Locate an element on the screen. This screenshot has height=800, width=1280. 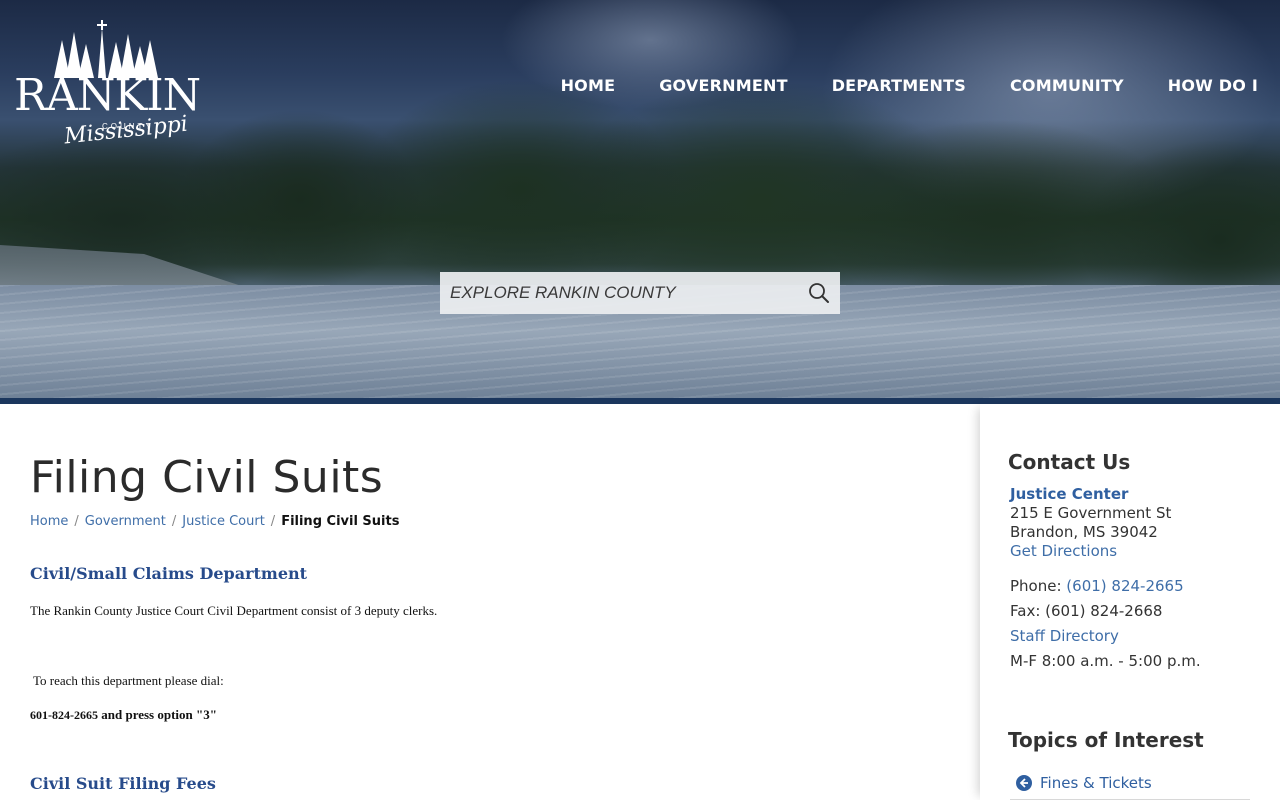
search-button is located at coordinates (819, 293).